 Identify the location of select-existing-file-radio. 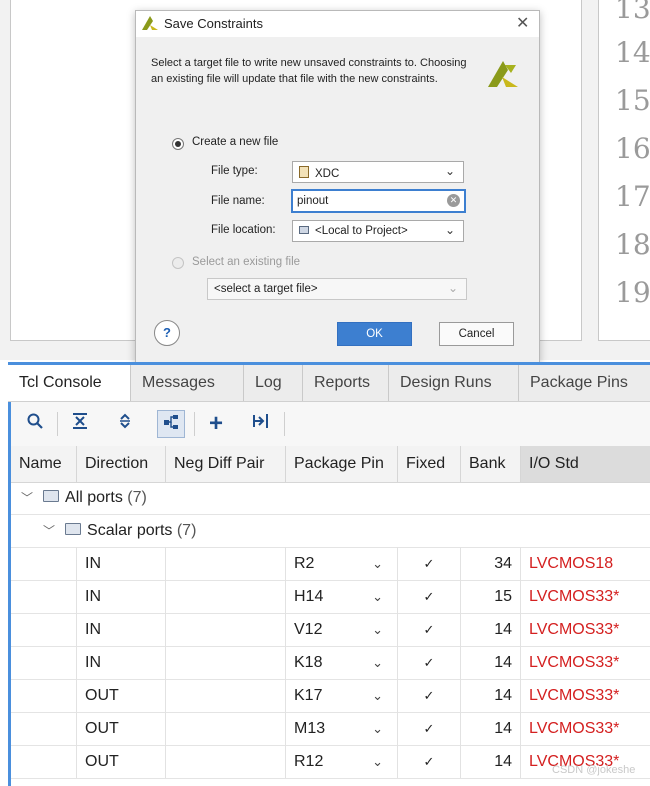
(178, 263).